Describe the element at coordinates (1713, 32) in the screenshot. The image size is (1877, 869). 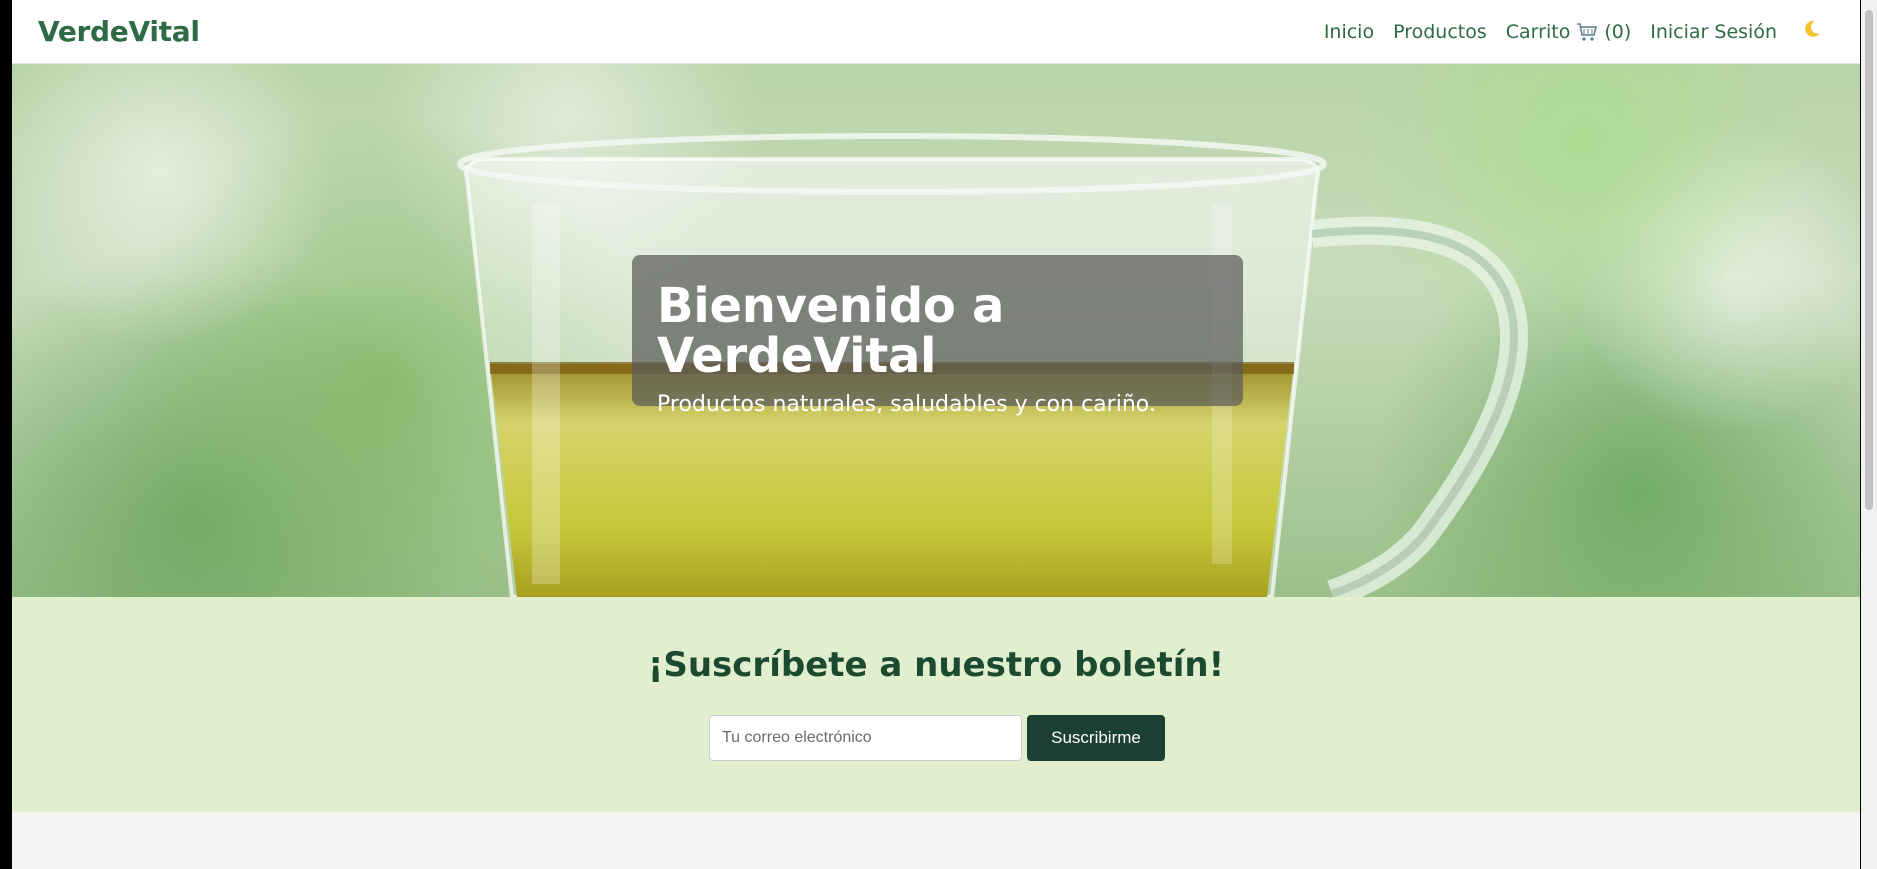
I see `nav-link-login: Iniciar Sesión` at that location.